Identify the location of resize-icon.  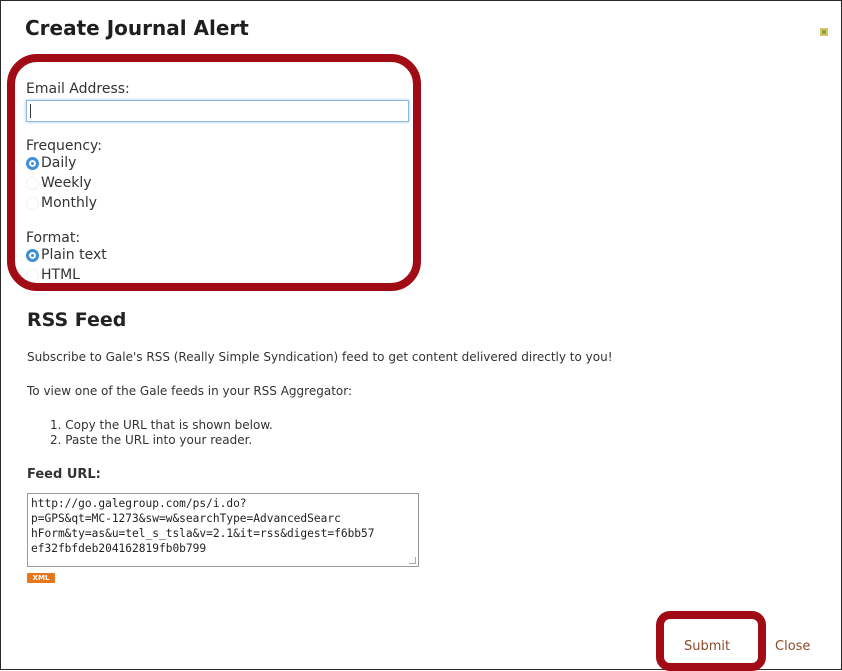
(824, 32).